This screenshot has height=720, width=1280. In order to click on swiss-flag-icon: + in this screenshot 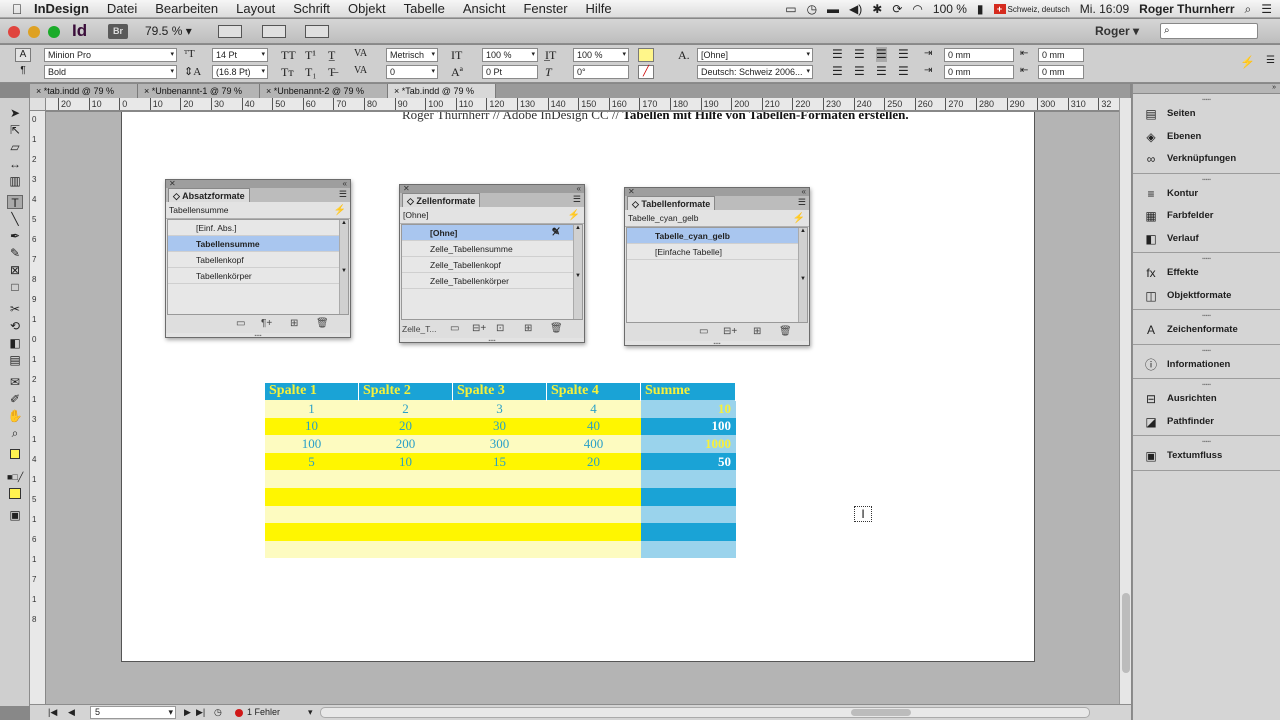, I will do `click(999, 9)`.